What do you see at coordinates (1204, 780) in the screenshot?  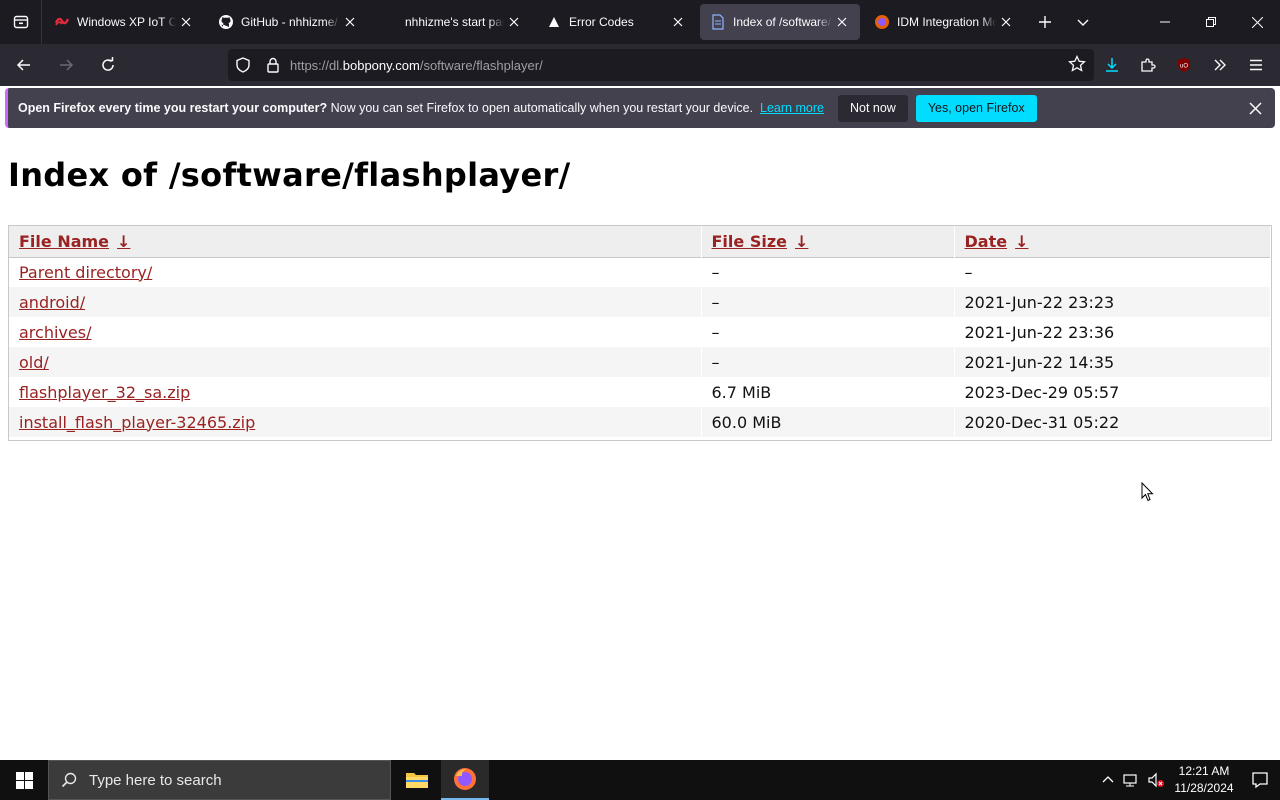 I see `taskbar-clock: 12:21 AM 11/28/2024` at bounding box center [1204, 780].